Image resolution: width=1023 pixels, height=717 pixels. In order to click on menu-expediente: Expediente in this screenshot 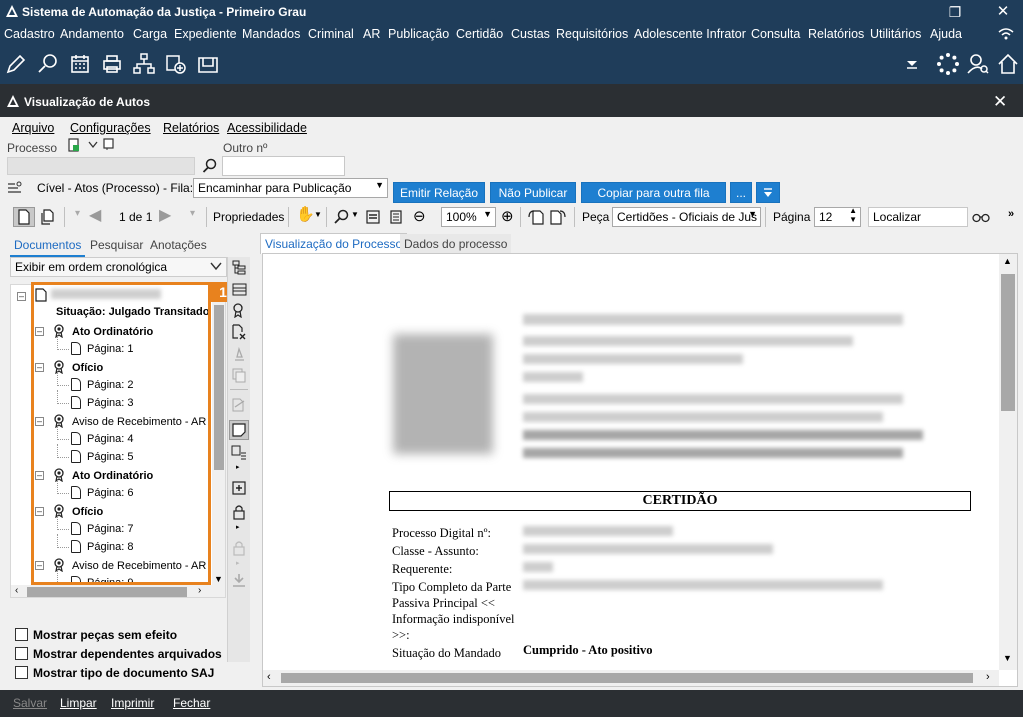, I will do `click(205, 34)`.